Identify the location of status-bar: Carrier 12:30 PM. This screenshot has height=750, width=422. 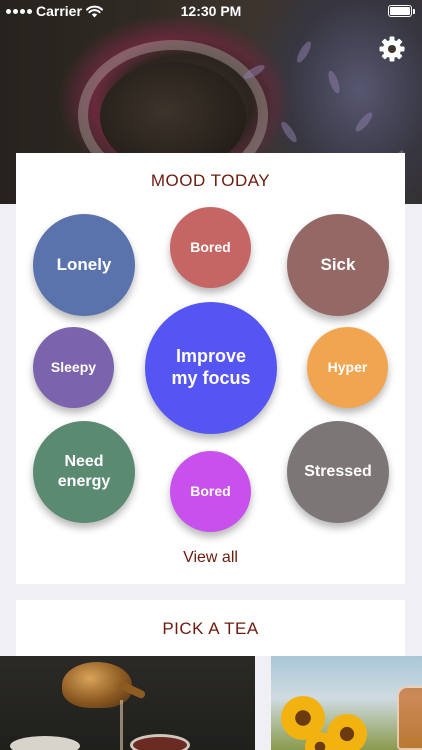
(211, 10).